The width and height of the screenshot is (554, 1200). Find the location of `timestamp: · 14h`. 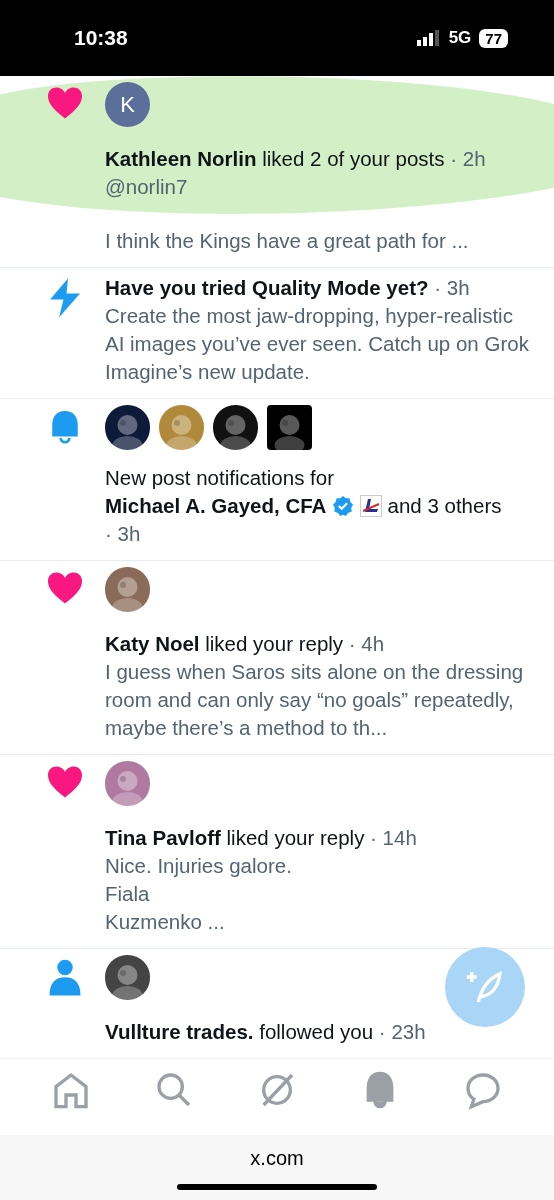

timestamp: · 14h is located at coordinates (393, 837).